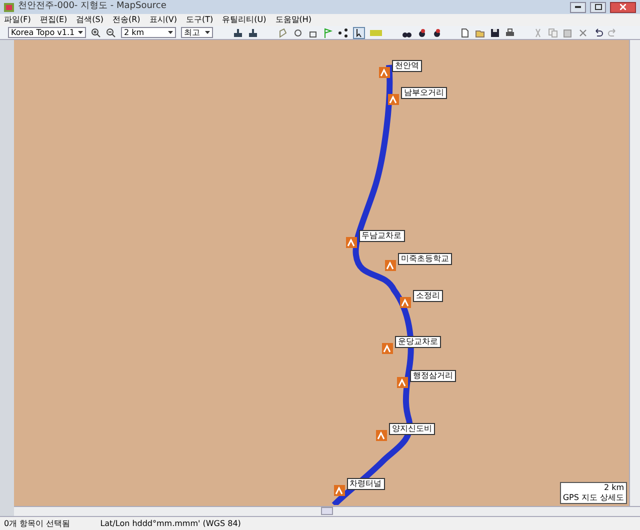 Image resolution: width=640 pixels, height=530 pixels. Describe the element at coordinates (495, 33) in the screenshot. I see `save-icon` at that location.